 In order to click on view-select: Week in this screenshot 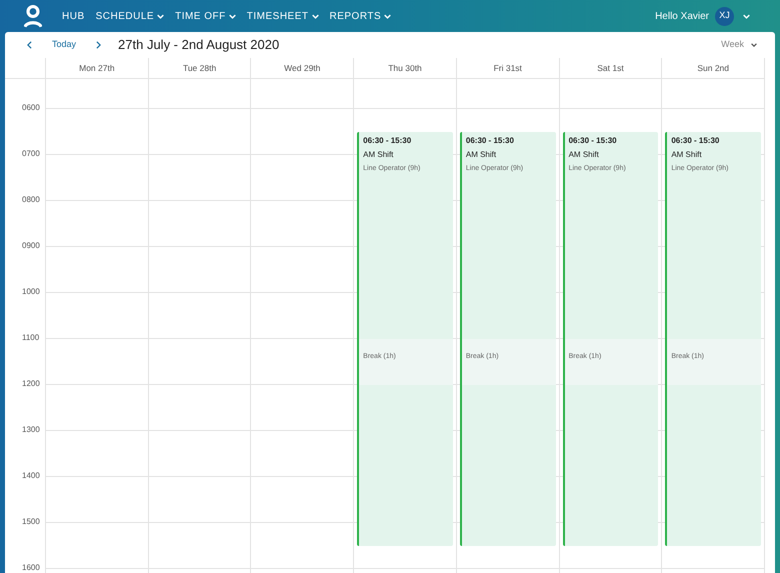, I will do `click(739, 45)`.